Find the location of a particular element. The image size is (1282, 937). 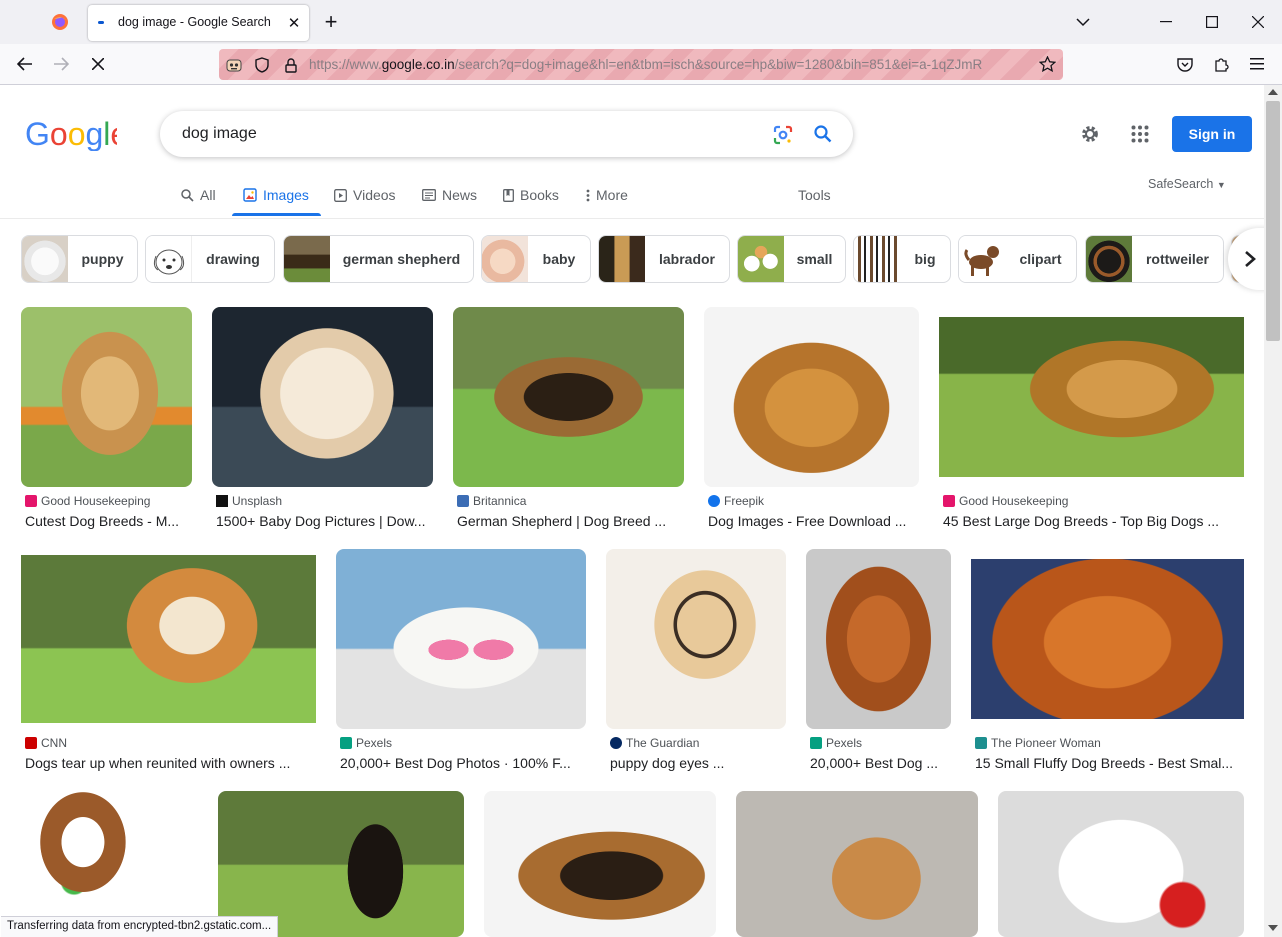

close-window-icon is located at coordinates (1258, 22).